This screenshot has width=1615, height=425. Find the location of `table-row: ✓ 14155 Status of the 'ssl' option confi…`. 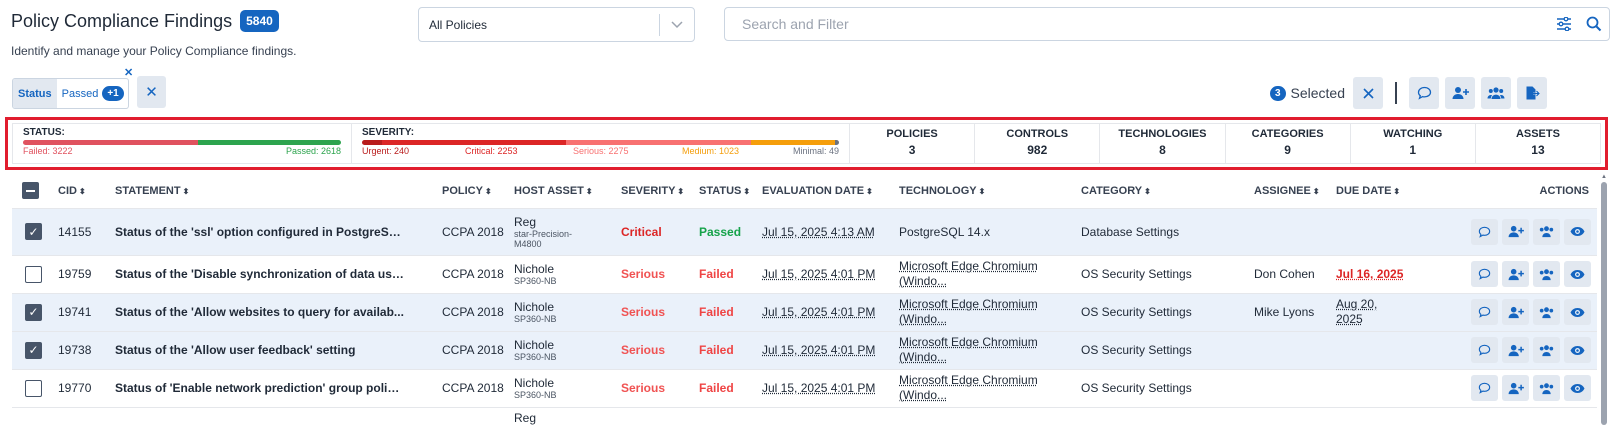

table-row: ✓ 14155 Status of the 'ssl' option confi… is located at coordinates (804, 231).